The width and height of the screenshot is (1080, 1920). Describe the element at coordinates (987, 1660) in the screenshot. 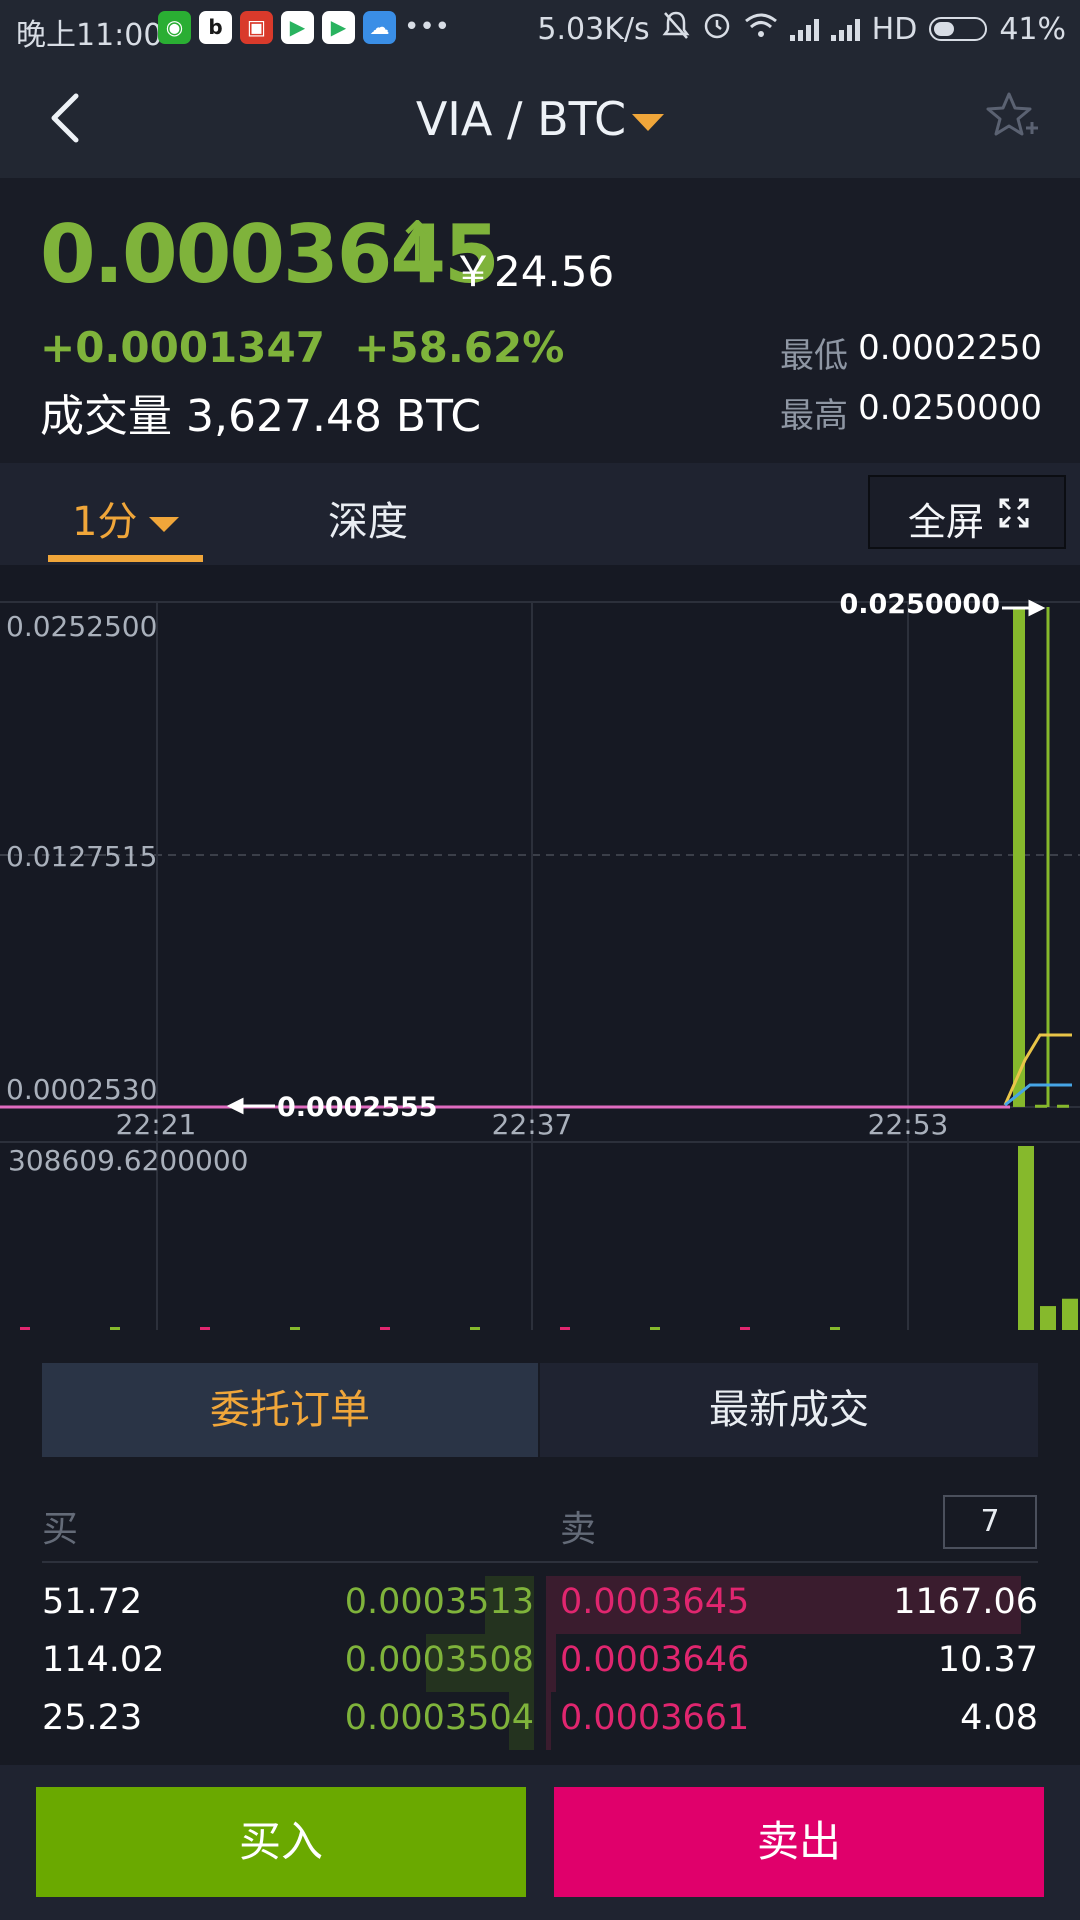

I see `ask-qty: 10.37` at that location.